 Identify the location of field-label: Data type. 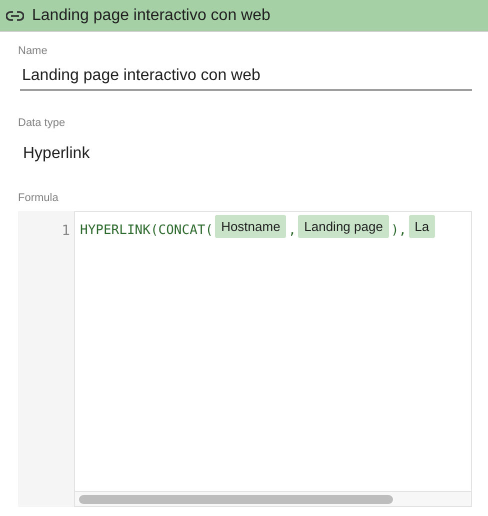
(42, 123).